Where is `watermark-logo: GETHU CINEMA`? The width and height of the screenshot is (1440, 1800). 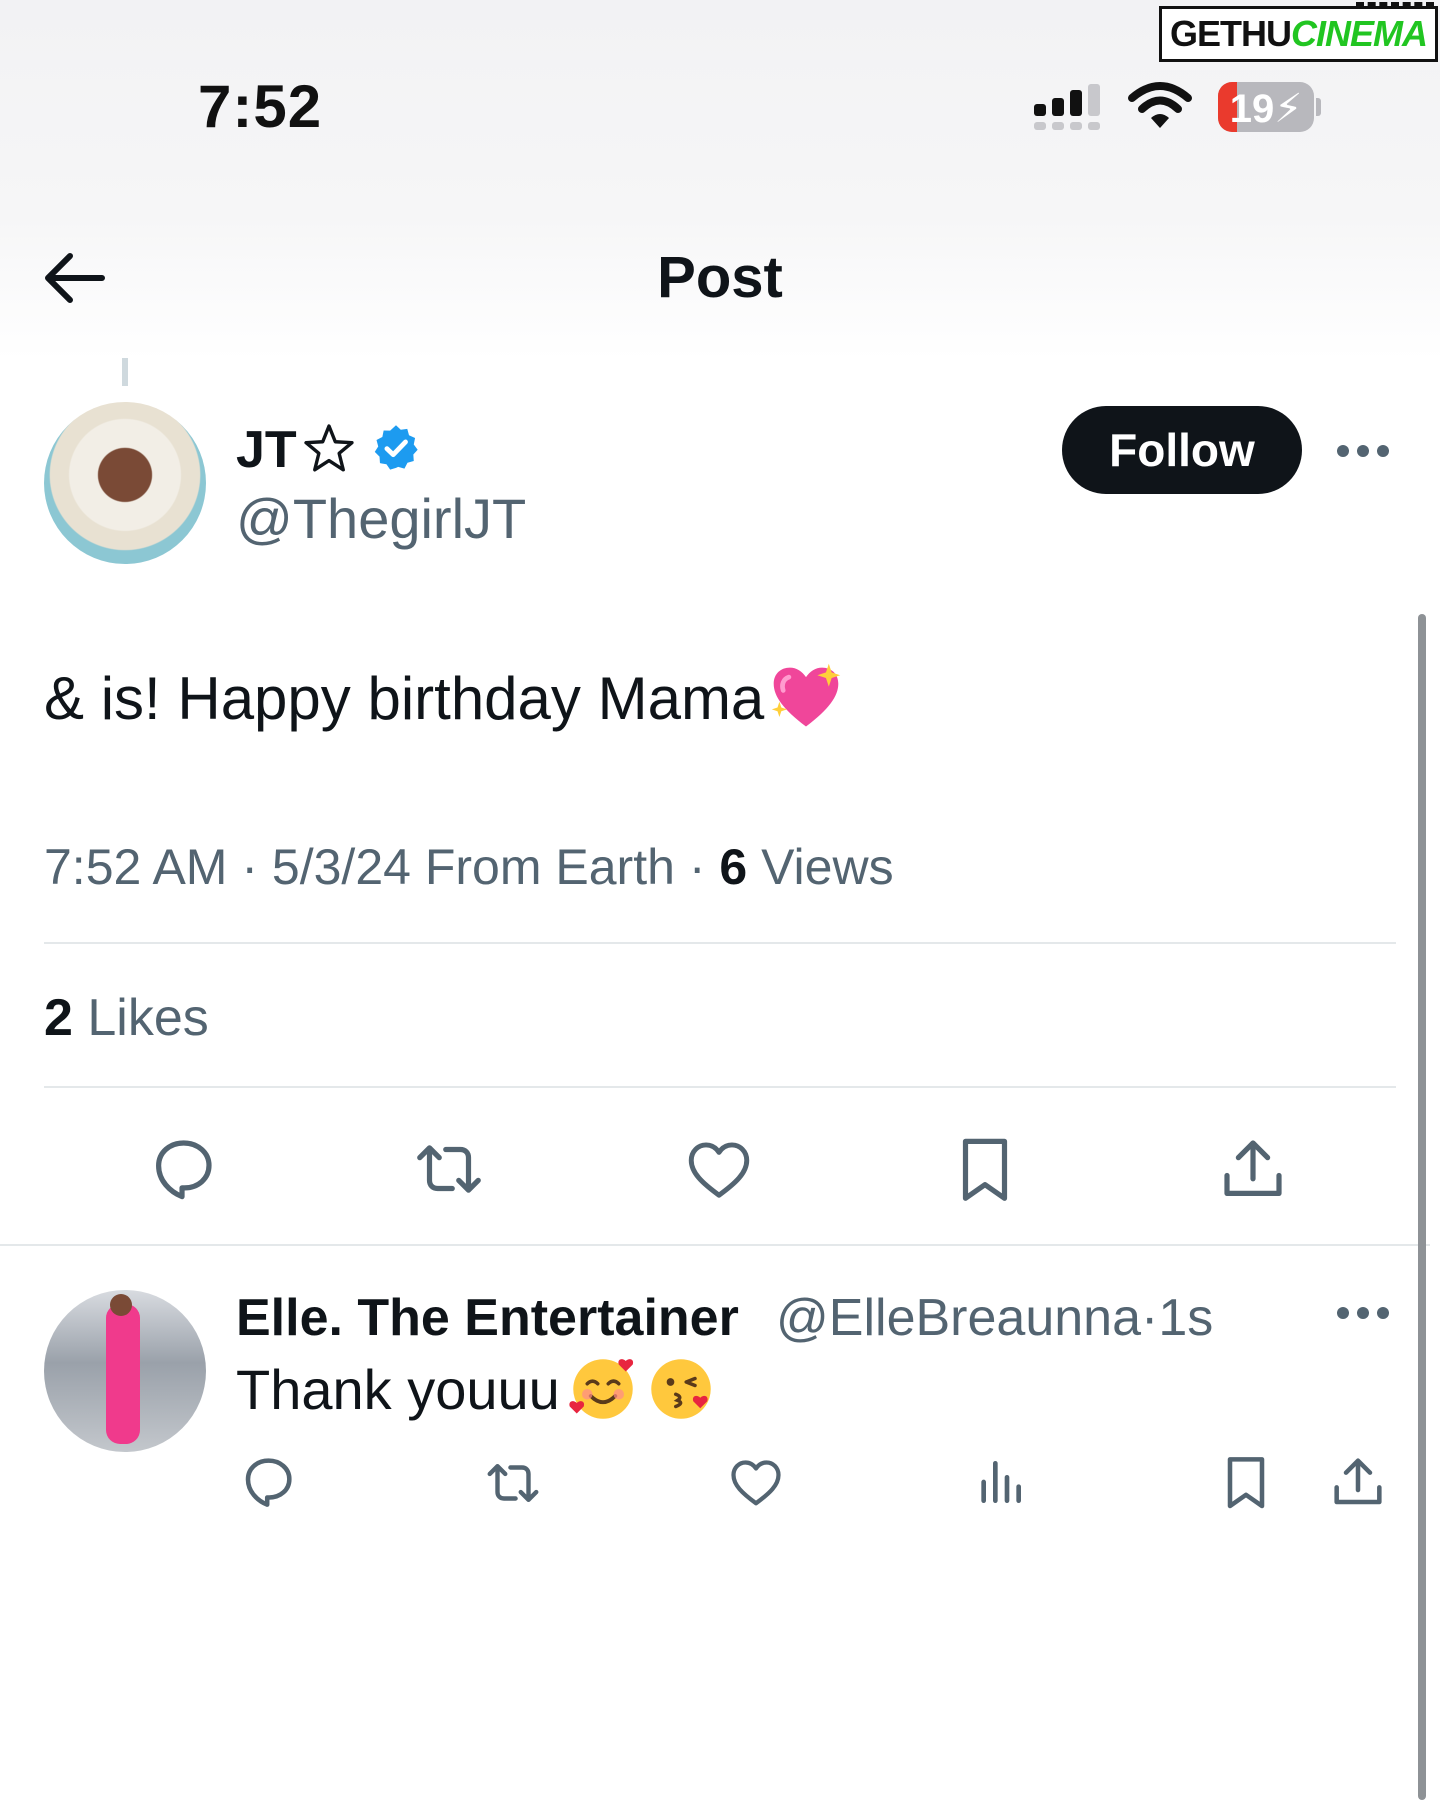
watermark-logo: GETHU CINEMA is located at coordinates (1298, 32).